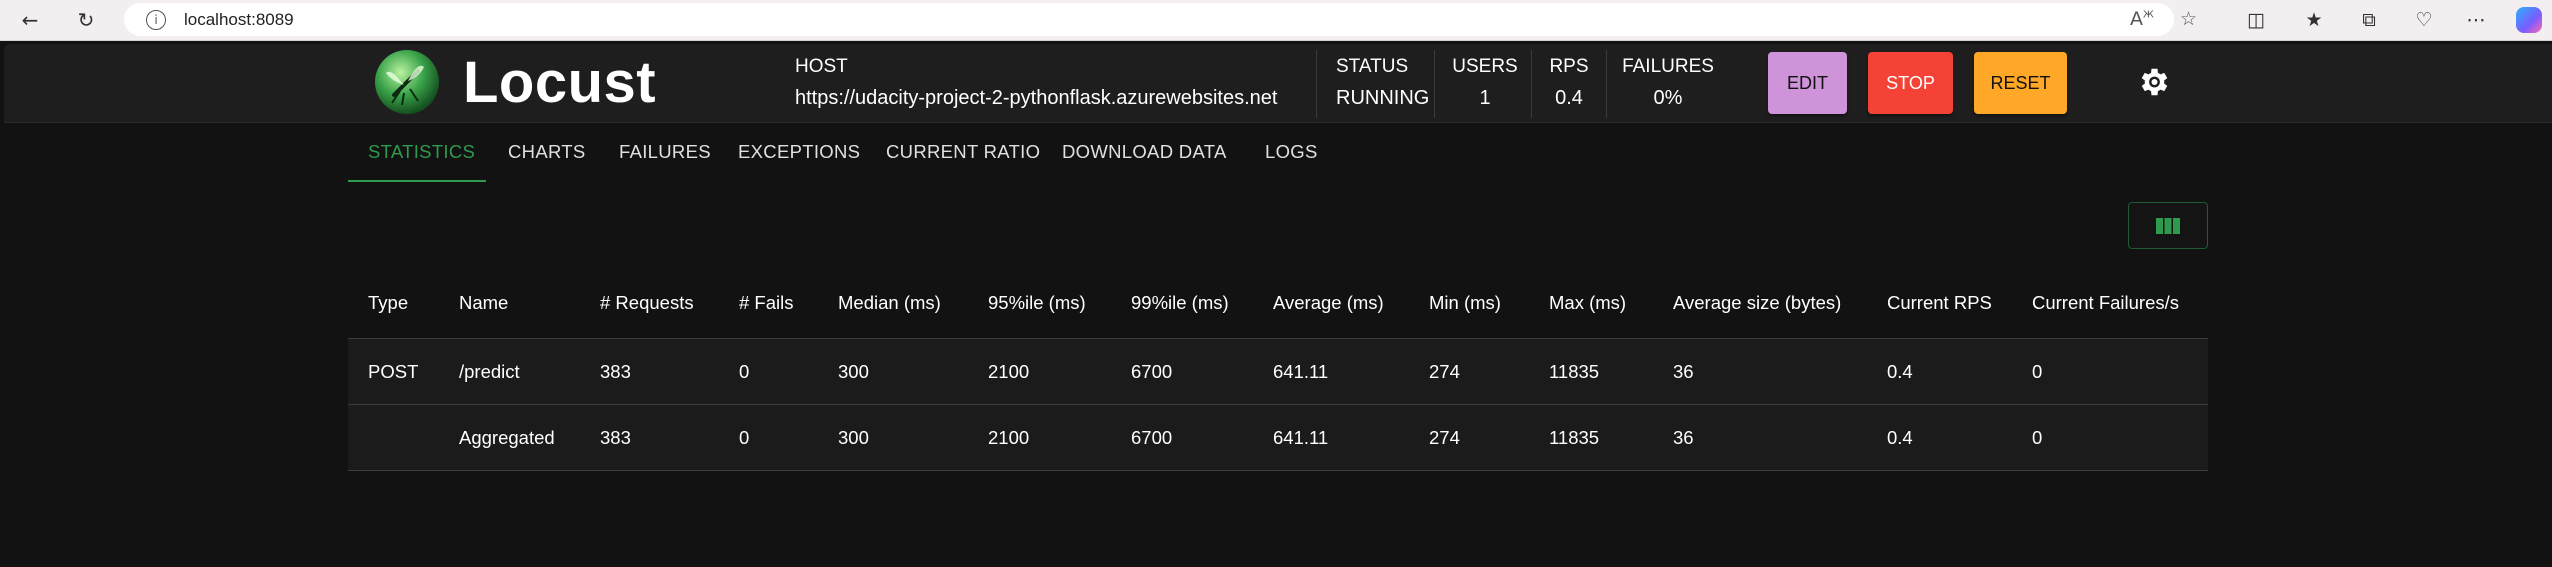 This screenshot has width=2552, height=567. I want to click on favorites-icon: ★, so click(2314, 20).